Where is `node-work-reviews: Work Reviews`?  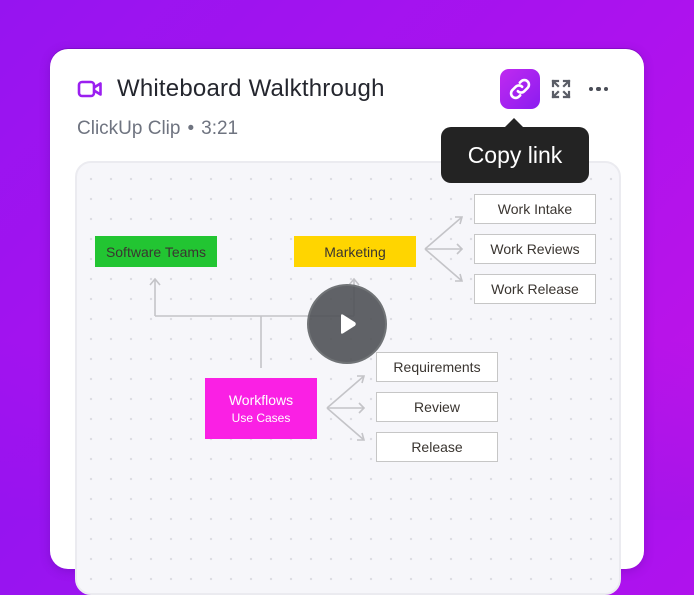 node-work-reviews: Work Reviews is located at coordinates (535, 249).